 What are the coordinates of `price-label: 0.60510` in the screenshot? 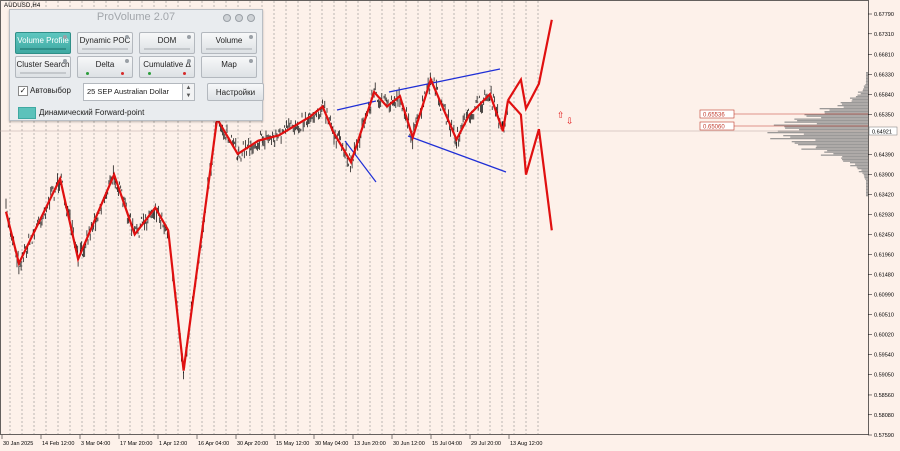 It's located at (884, 315).